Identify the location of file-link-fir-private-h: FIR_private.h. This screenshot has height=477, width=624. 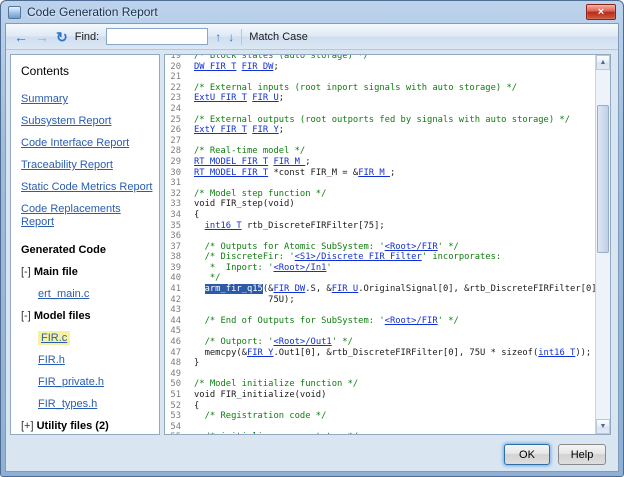
(71, 382).